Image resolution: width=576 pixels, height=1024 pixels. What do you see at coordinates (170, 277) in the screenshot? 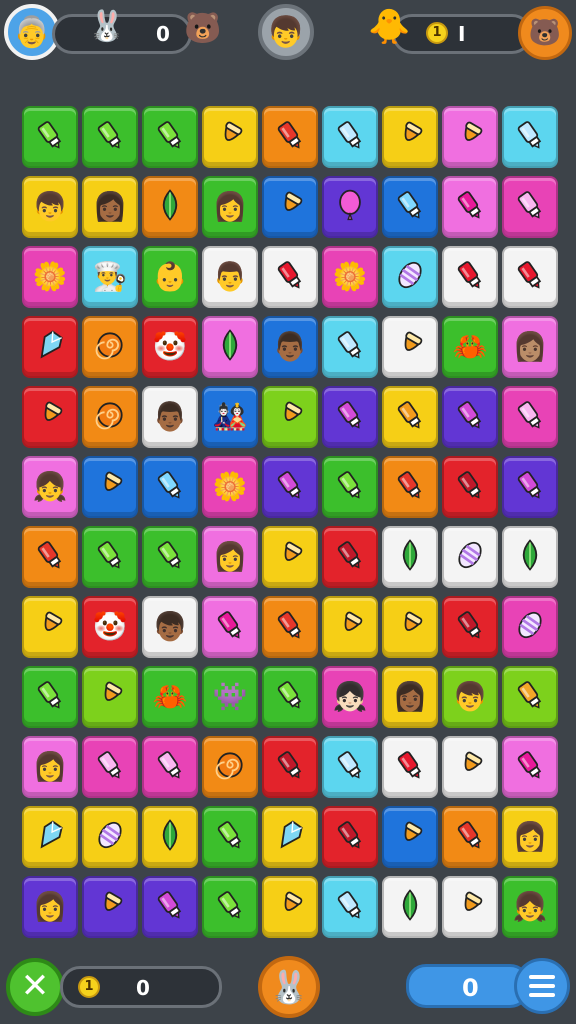
I see `tile-character: 👶` at bounding box center [170, 277].